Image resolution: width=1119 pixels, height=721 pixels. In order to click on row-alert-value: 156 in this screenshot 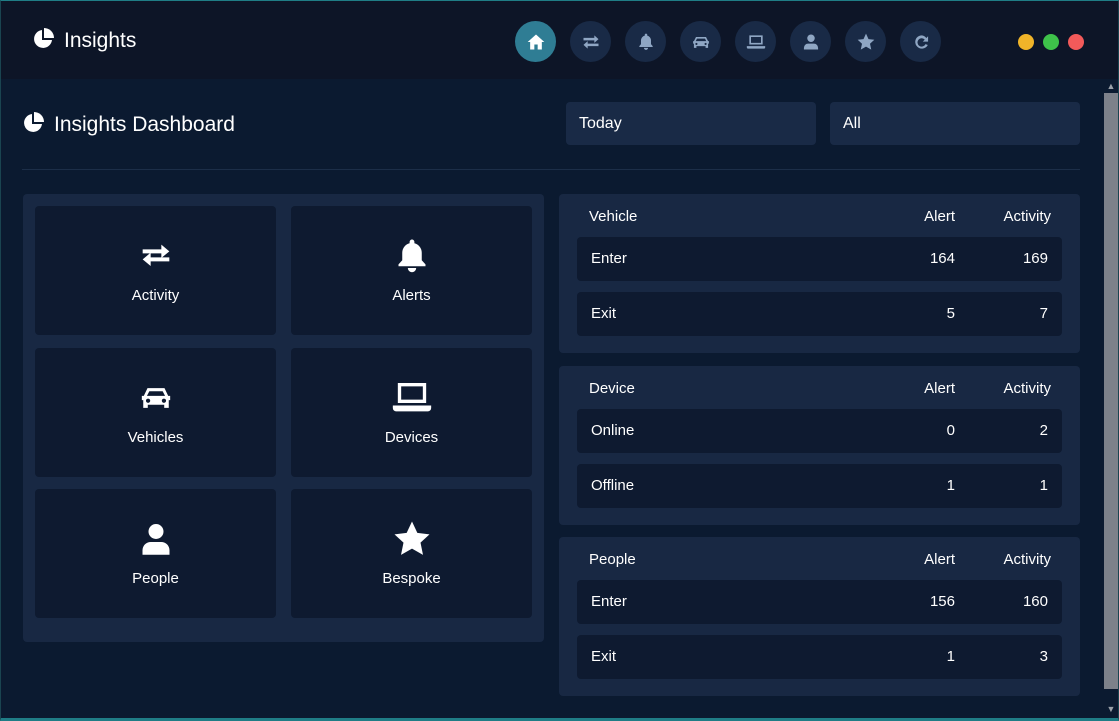, I will do `click(942, 601)`.